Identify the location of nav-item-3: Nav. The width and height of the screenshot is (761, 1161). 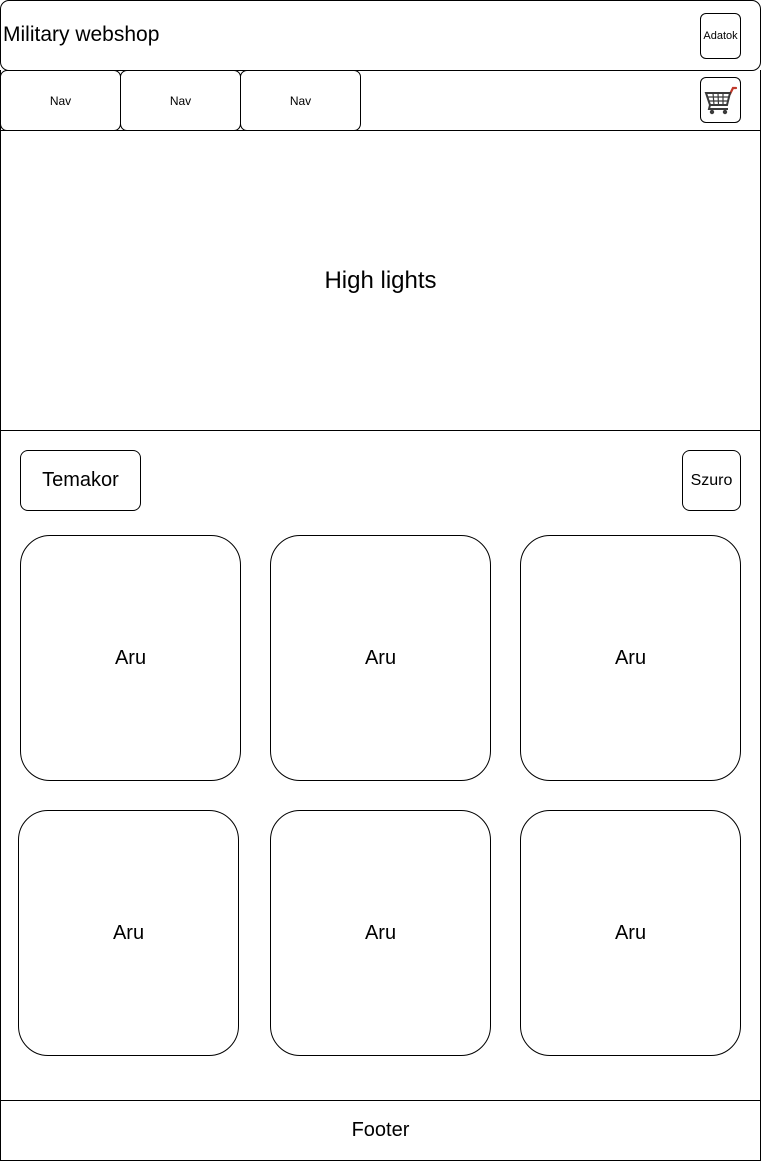
(300, 100).